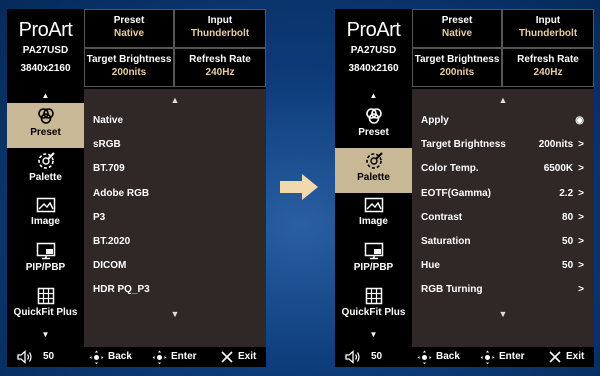  What do you see at coordinates (24, 357) in the screenshot?
I see `speaker-icon` at bounding box center [24, 357].